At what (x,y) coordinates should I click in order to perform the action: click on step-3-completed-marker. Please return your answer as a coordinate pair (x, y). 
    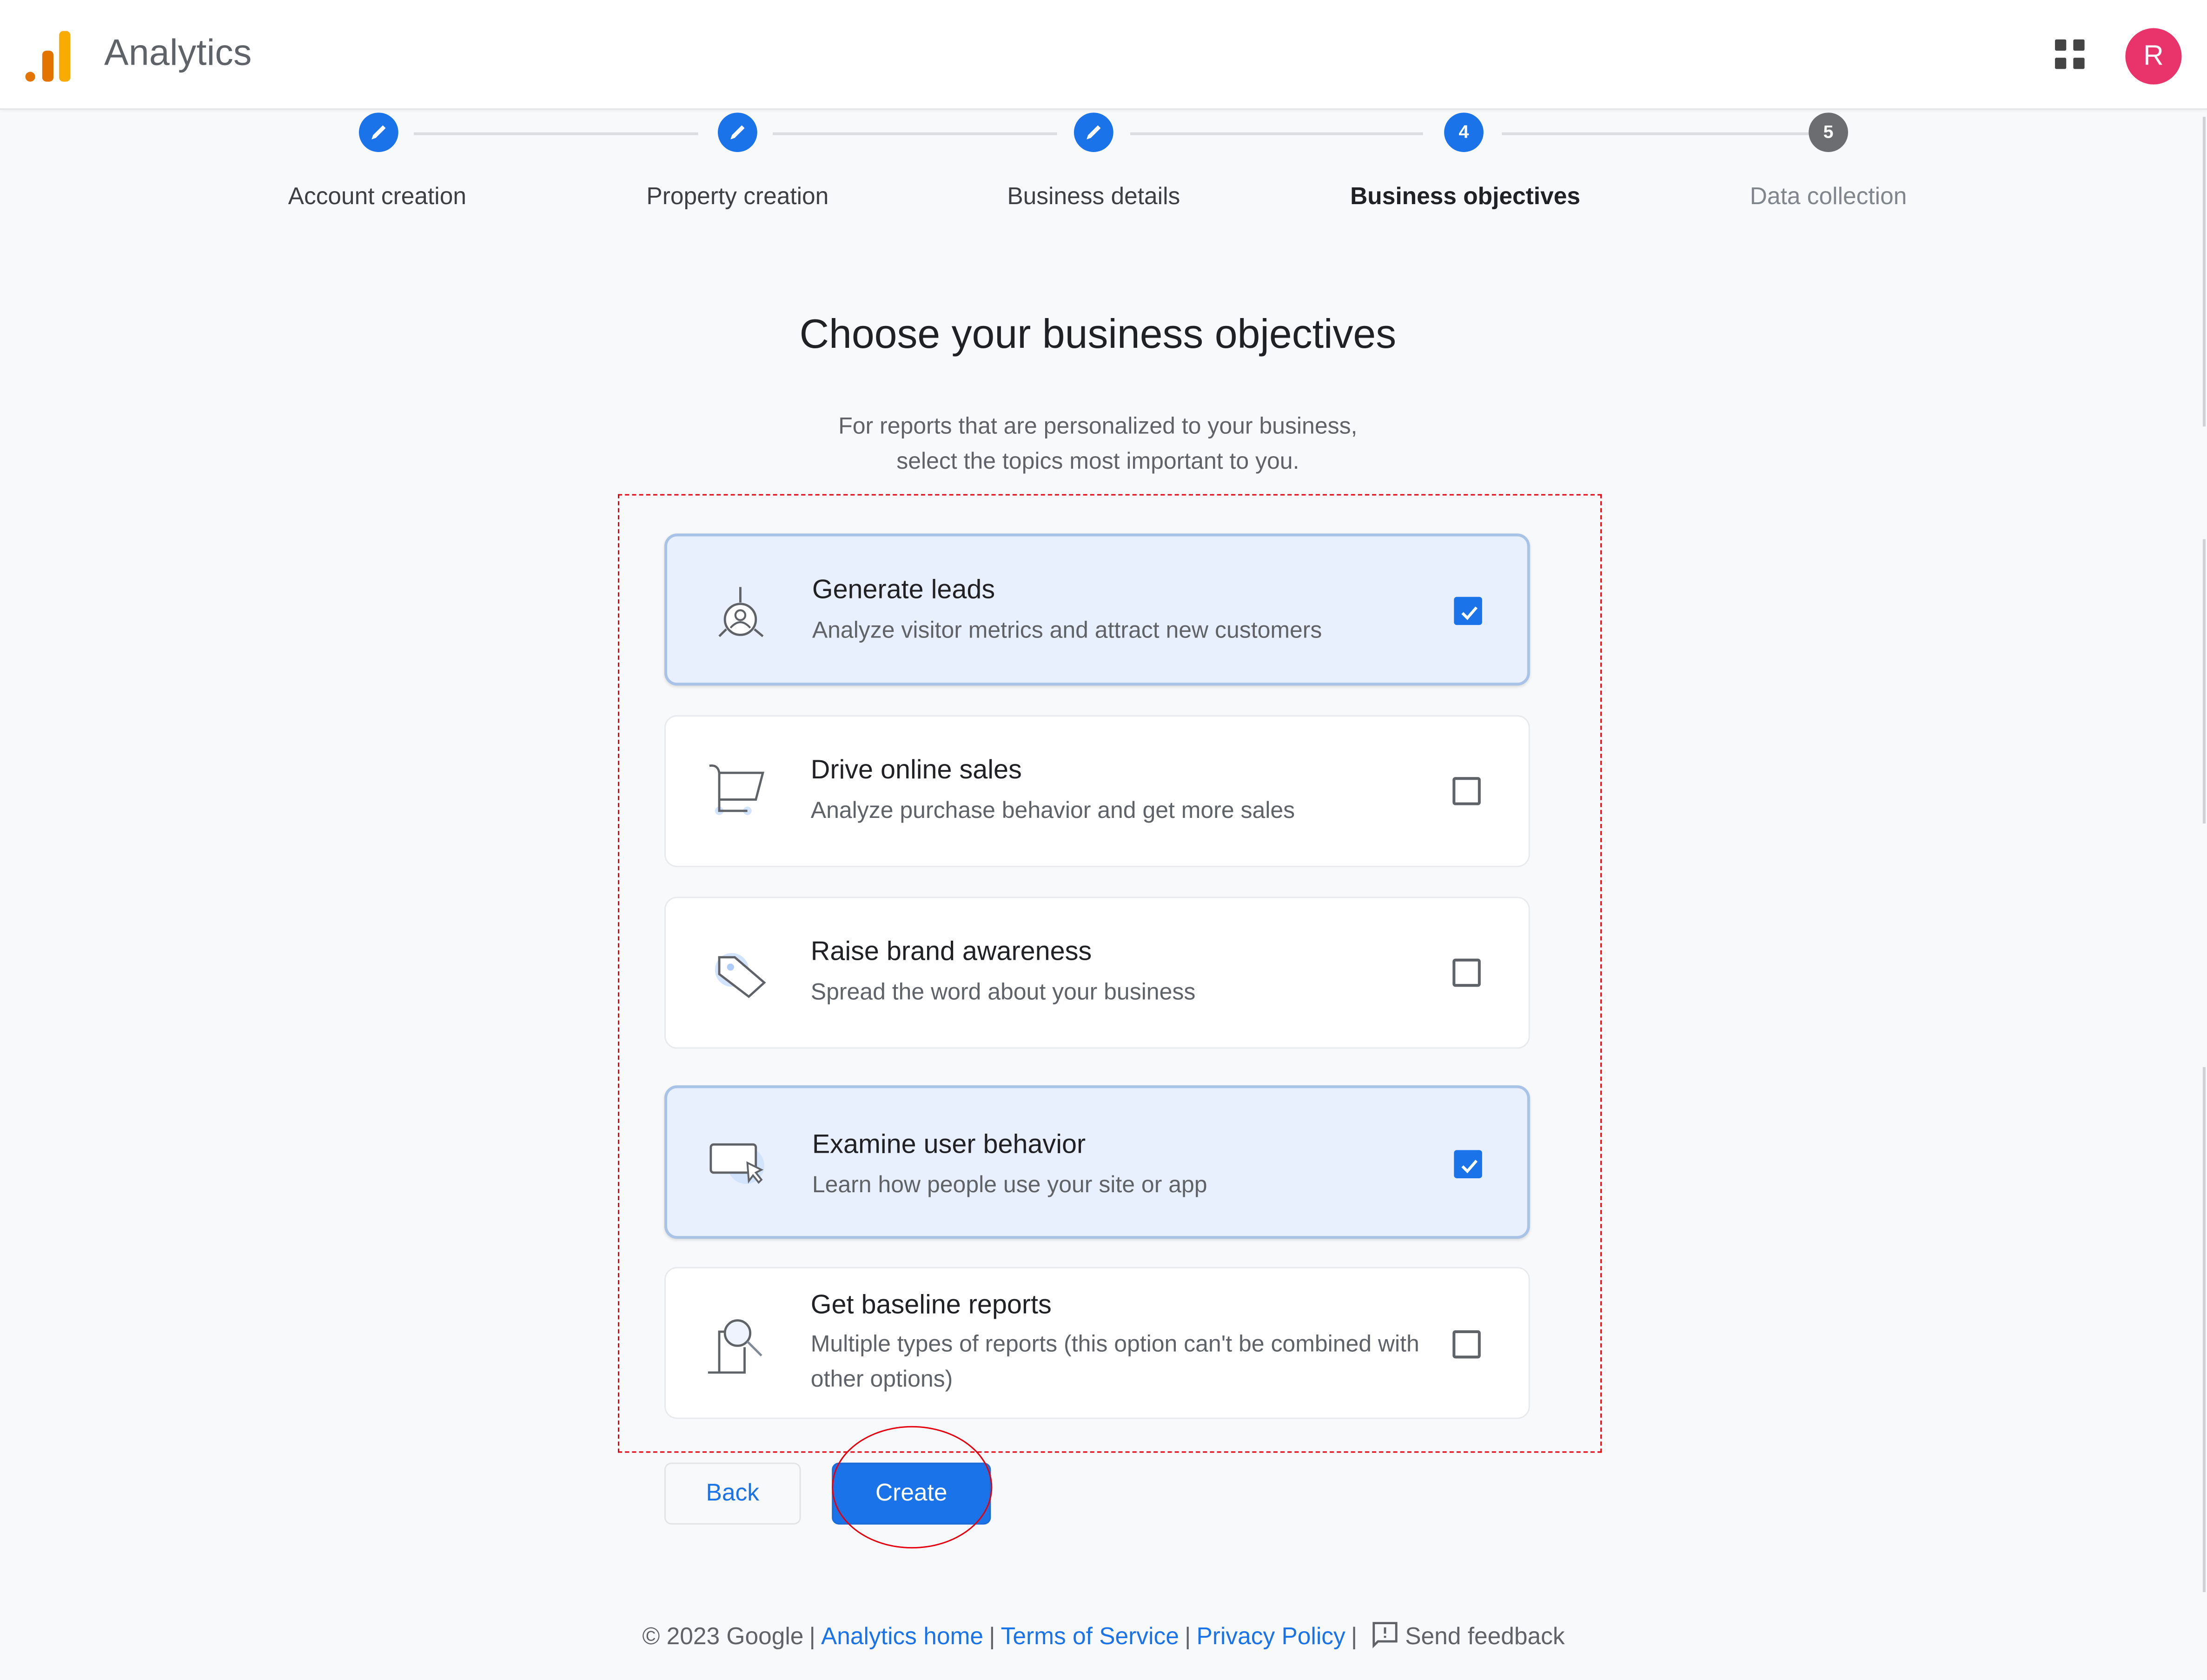
    Looking at the image, I should click on (1093, 132).